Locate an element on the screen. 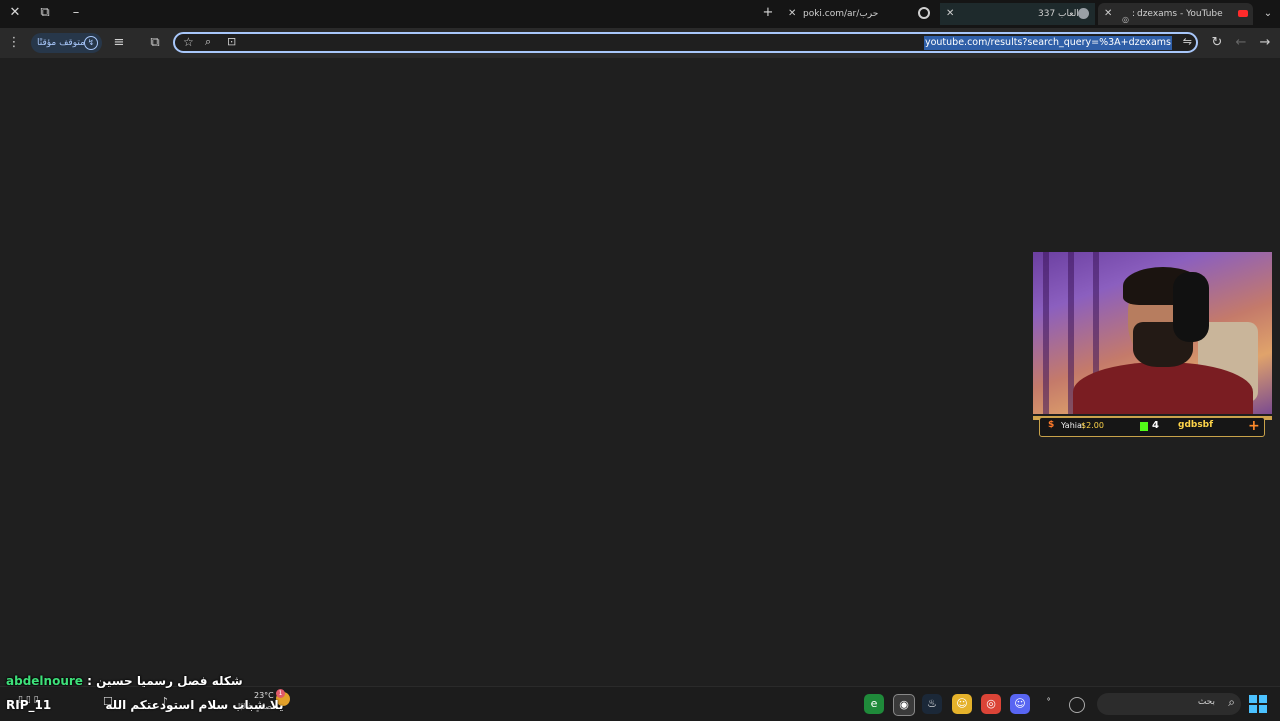  bookmark-star-icon: ☆ is located at coordinates (188, 42).